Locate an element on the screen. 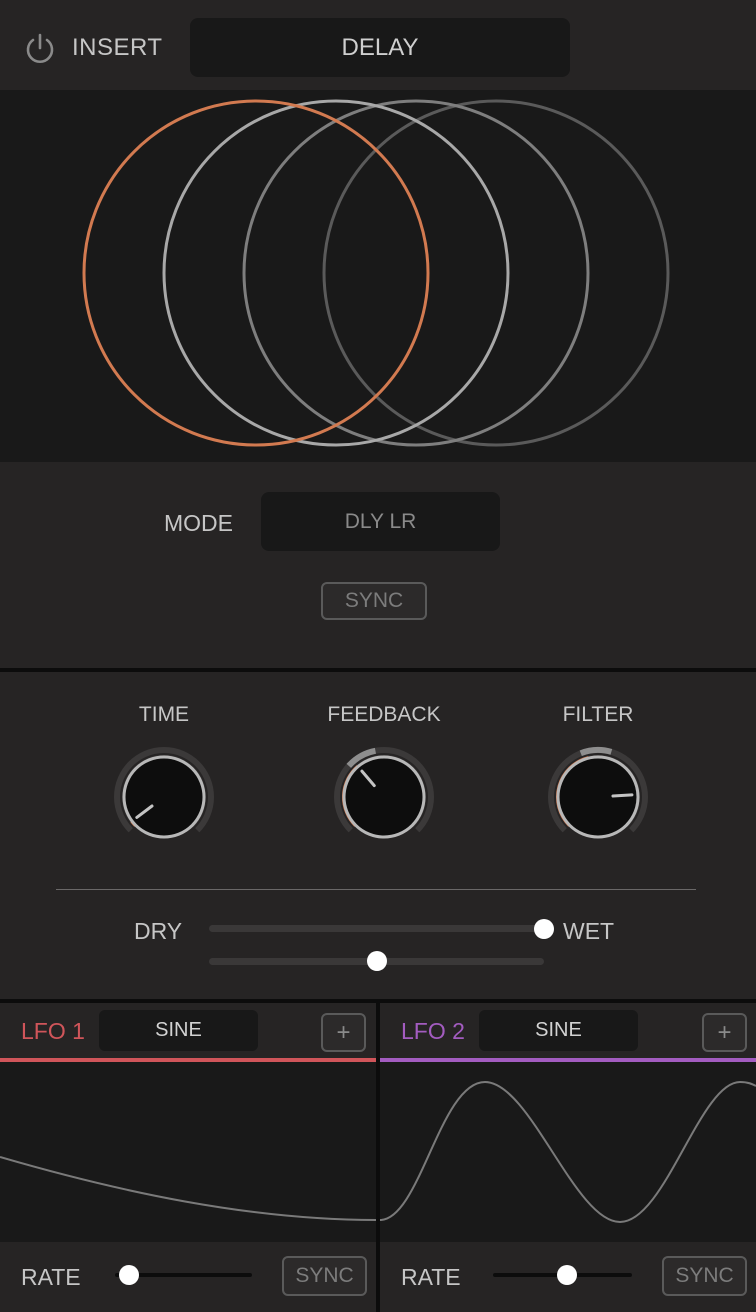  lfo1-add-button: + is located at coordinates (343, 1032).